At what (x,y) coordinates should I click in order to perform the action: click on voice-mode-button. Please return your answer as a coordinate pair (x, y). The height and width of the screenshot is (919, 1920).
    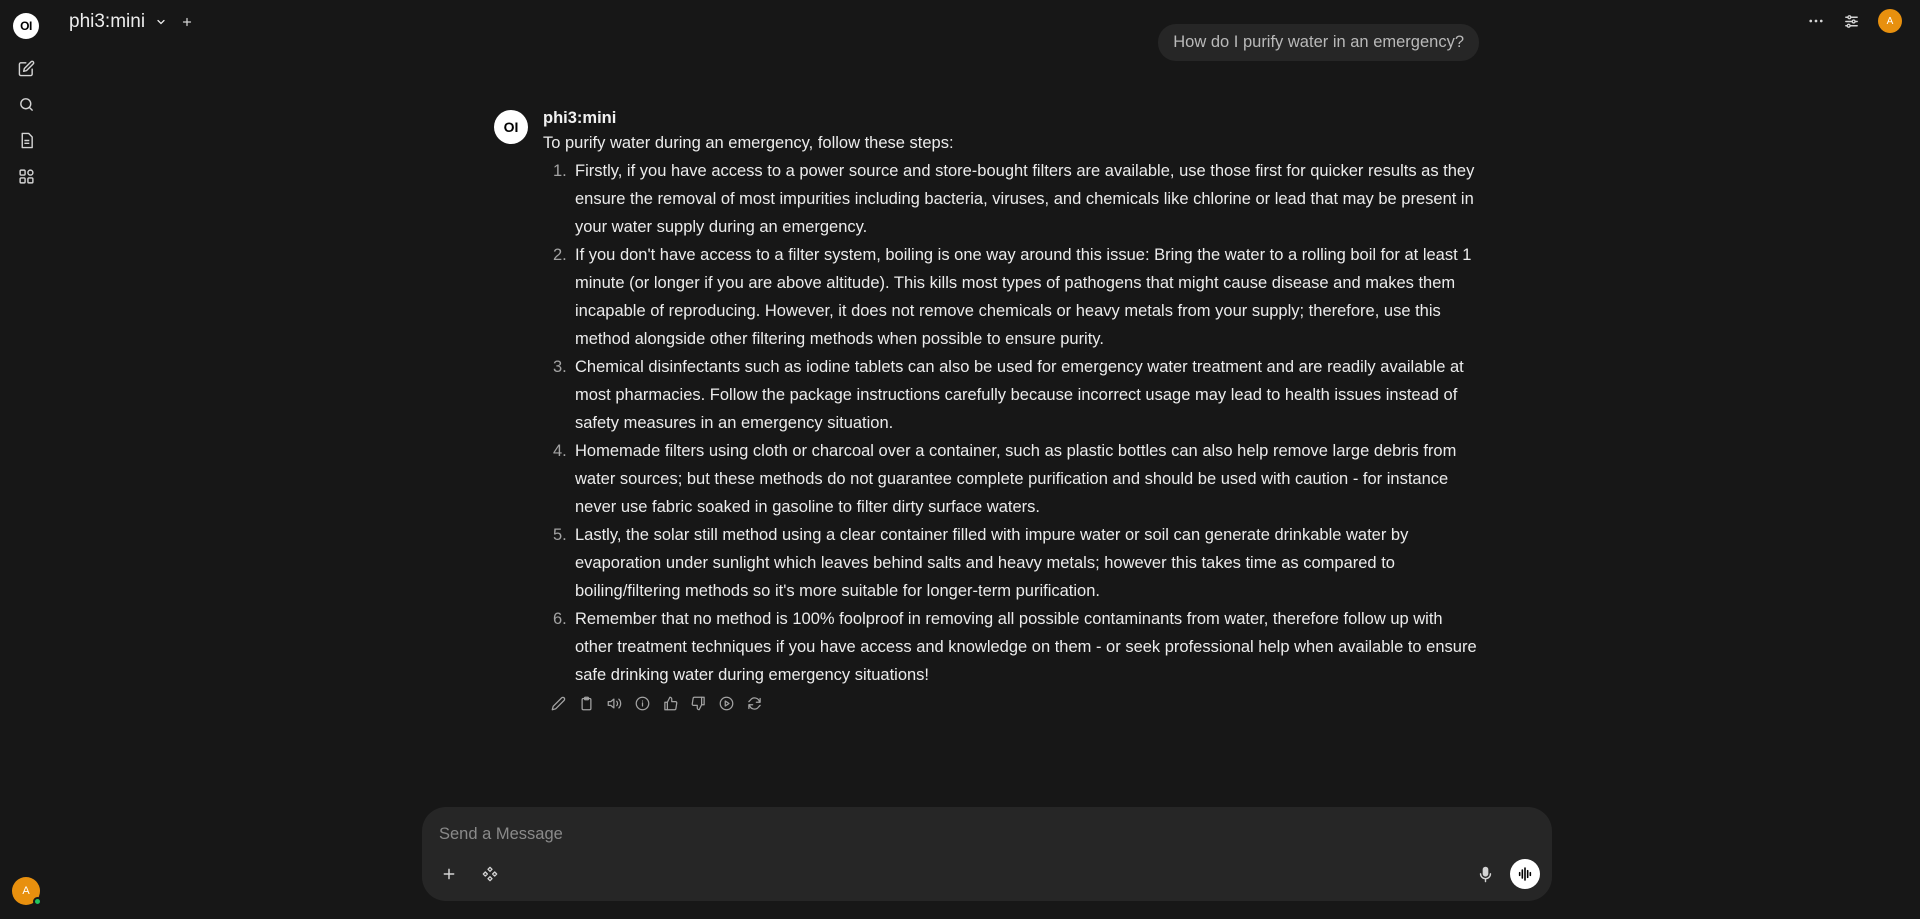
    Looking at the image, I should click on (1525, 874).